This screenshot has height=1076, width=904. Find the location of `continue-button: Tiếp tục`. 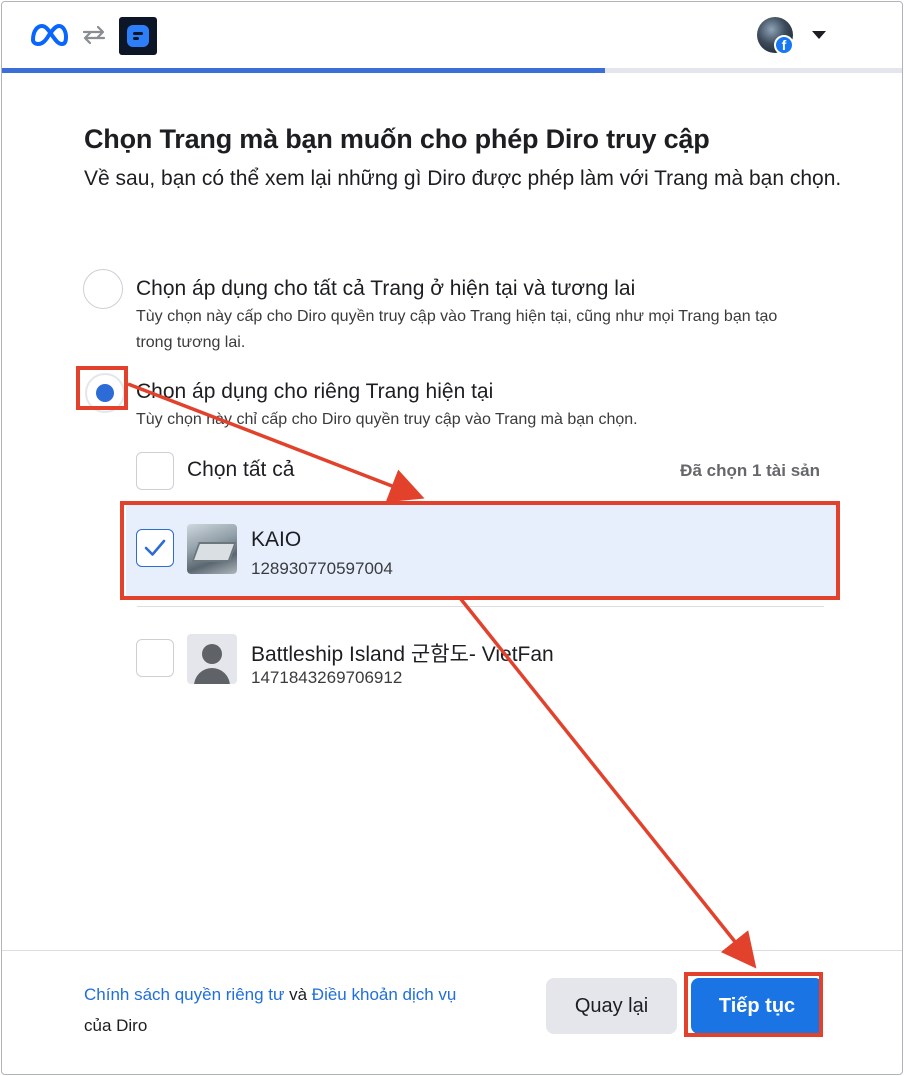

continue-button: Tiếp tục is located at coordinates (757, 1006).